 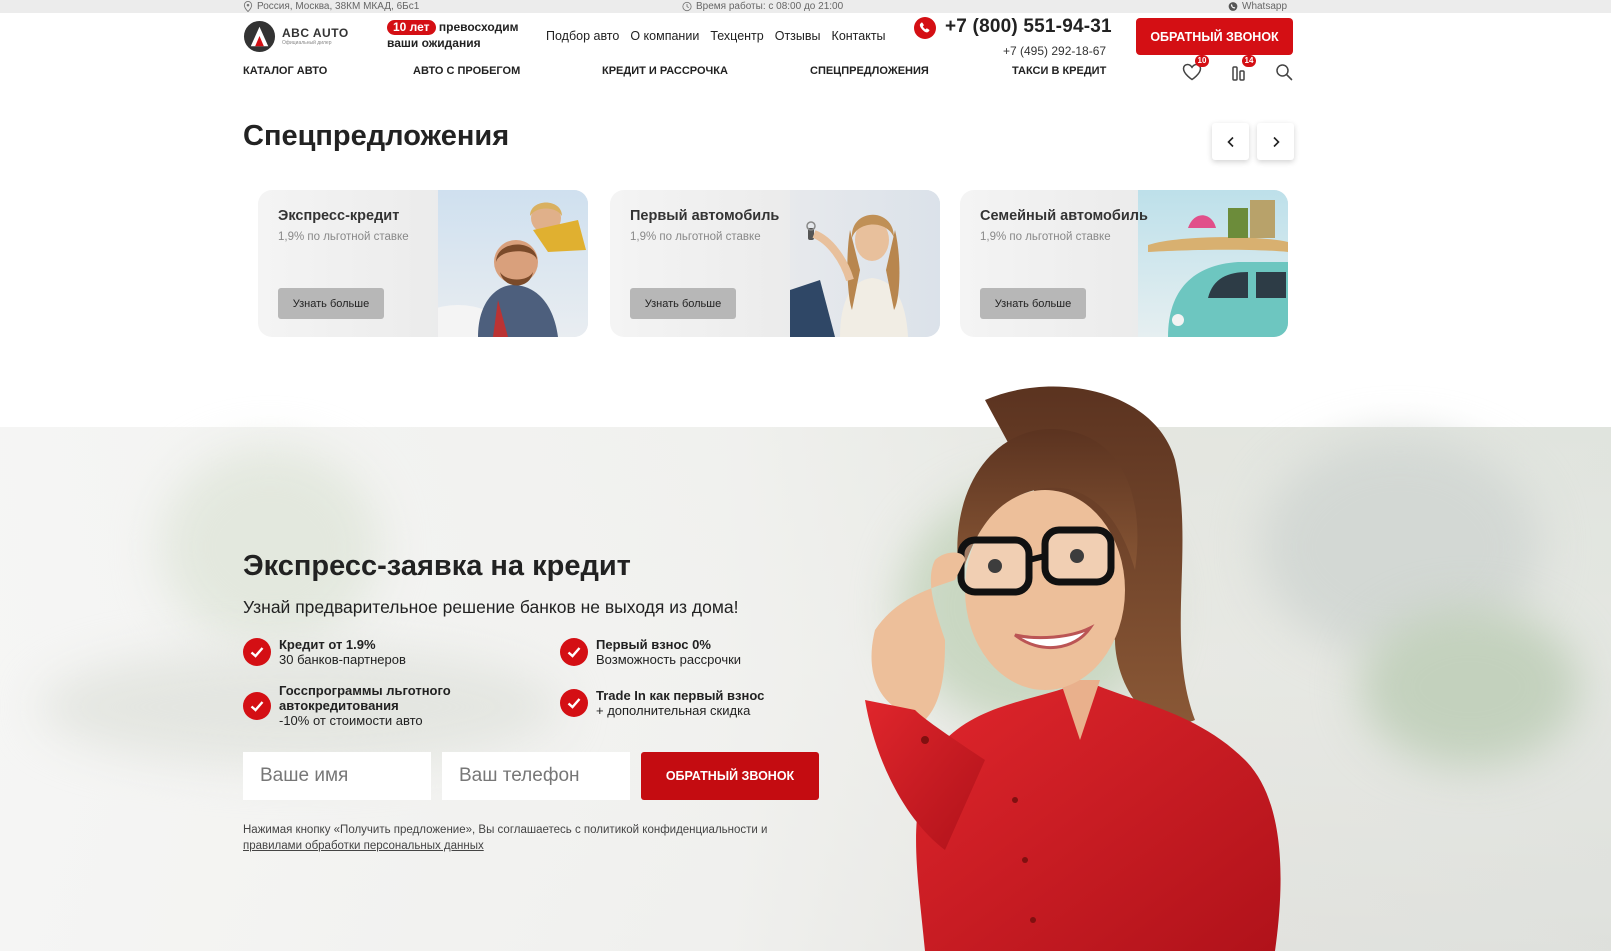 What do you see at coordinates (536, 776) in the screenshot?
I see `phone-input` at bounding box center [536, 776].